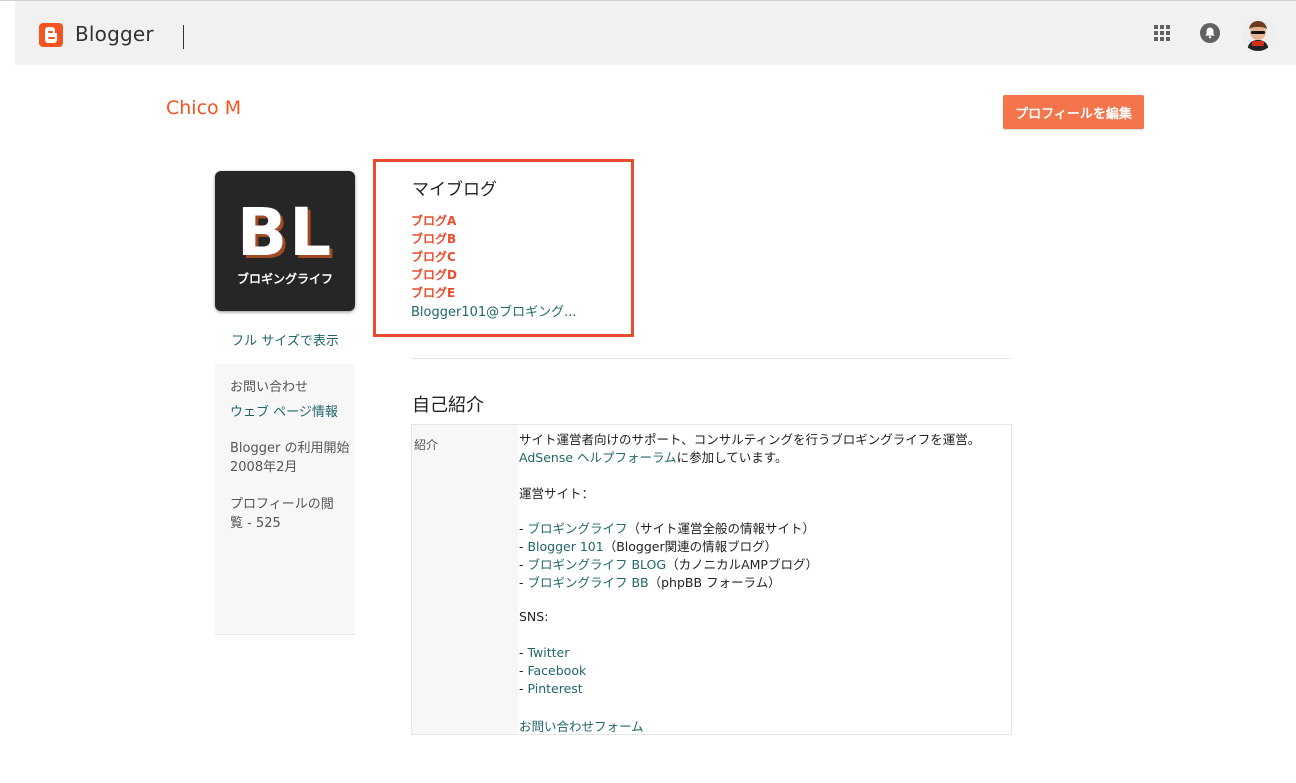 Image resolution: width=1296 pixels, height=783 pixels. What do you see at coordinates (183, 37) in the screenshot?
I see `header-divider` at bounding box center [183, 37].